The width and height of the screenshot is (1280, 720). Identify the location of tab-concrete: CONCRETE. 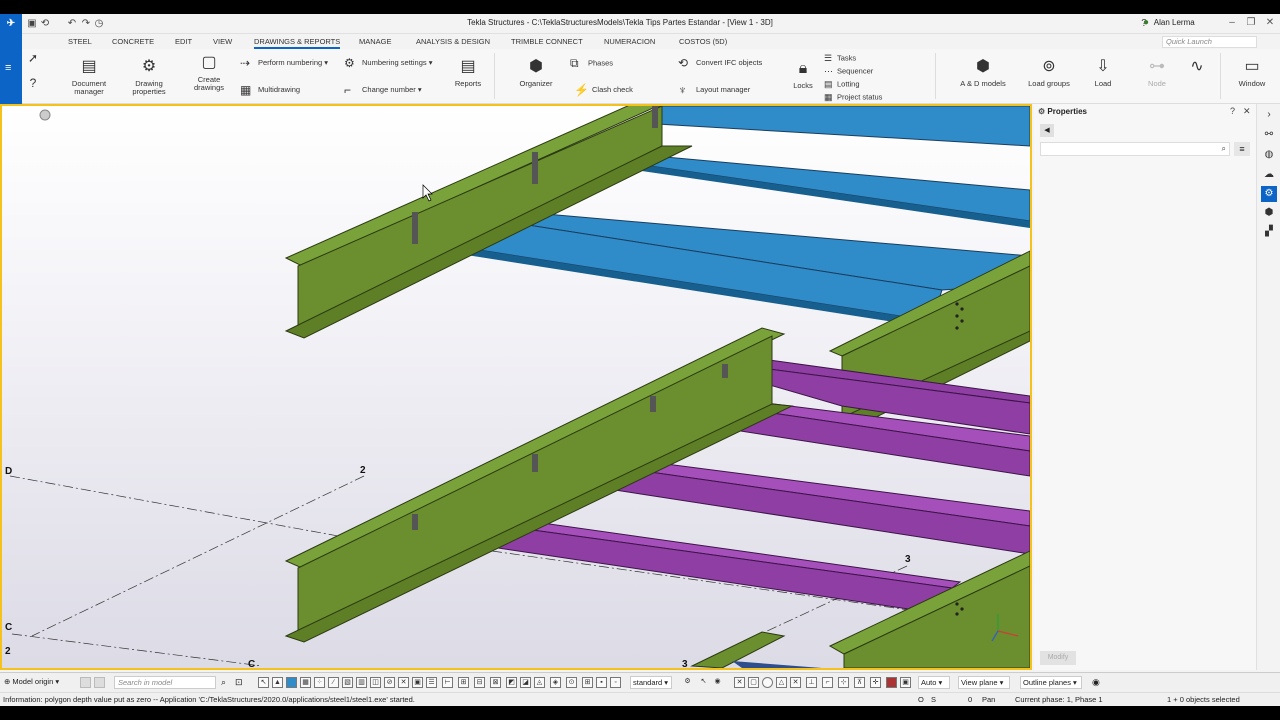
(133, 41).